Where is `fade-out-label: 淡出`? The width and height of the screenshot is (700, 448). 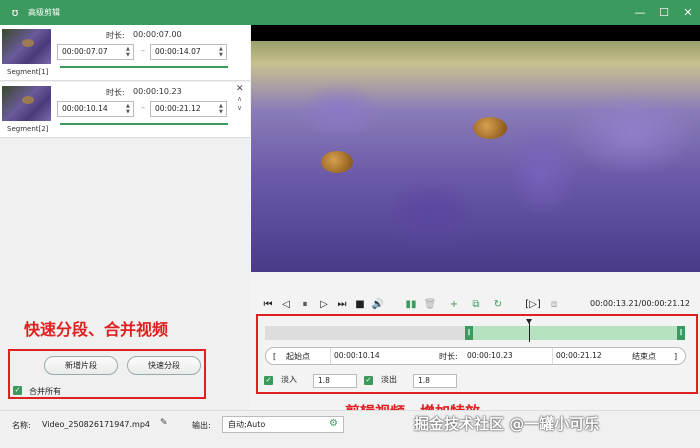 fade-out-label: 淡出 is located at coordinates (389, 379).